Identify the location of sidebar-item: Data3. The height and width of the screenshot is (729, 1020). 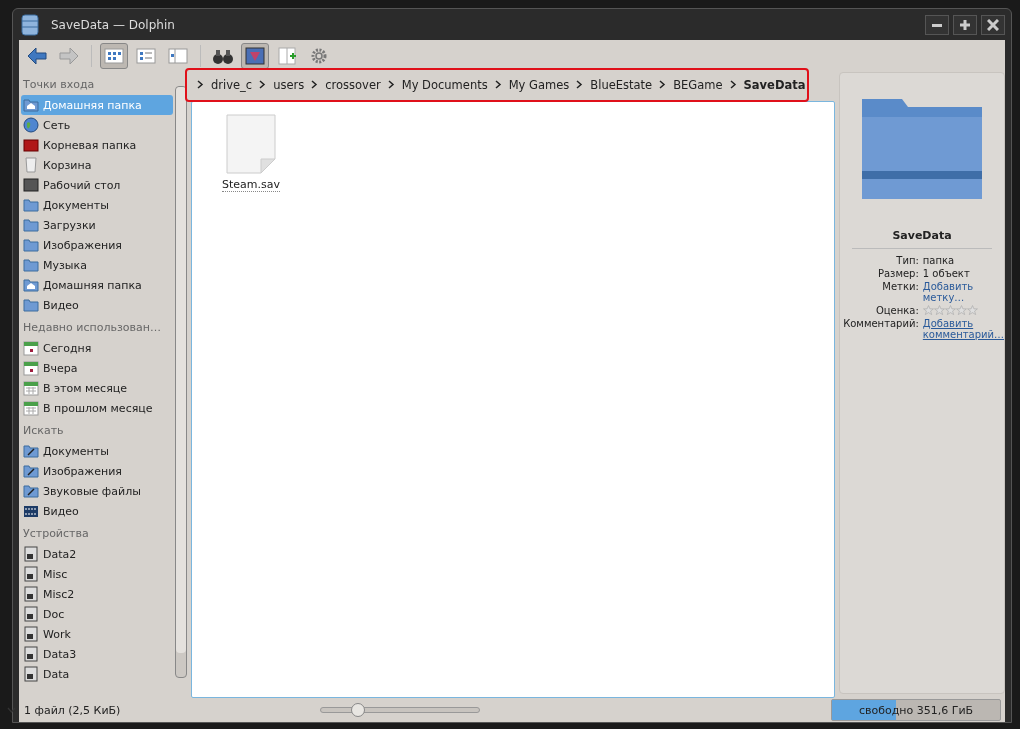
(97, 654).